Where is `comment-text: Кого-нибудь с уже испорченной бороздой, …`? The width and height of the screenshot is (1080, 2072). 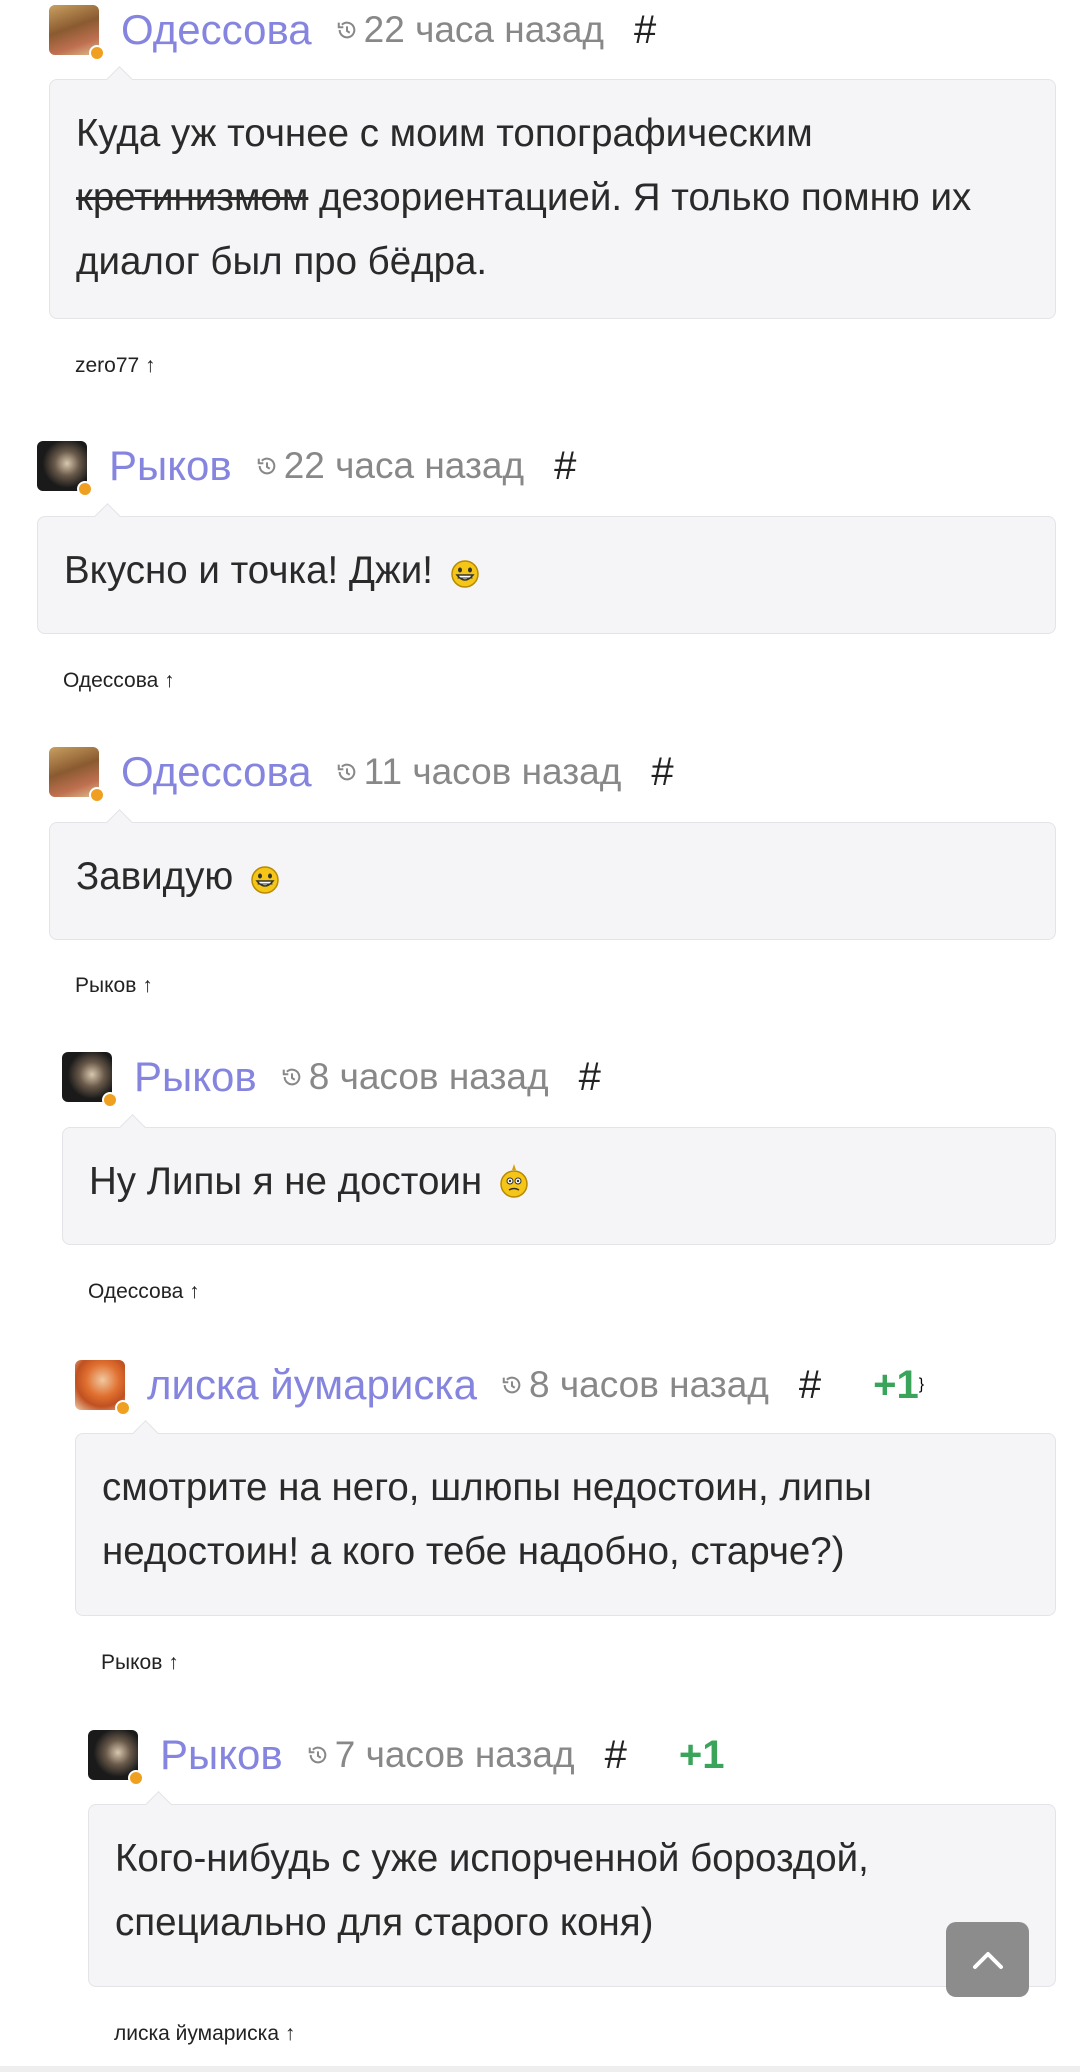 comment-text: Кого-нибудь с уже испорченной бороздой, … is located at coordinates (492, 1890).